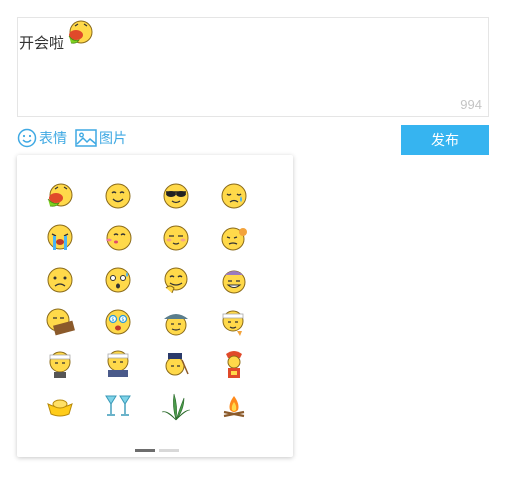 Image resolution: width=518 pixels, height=481 pixels. I want to click on cheers-glasses-icon, so click(118, 405).